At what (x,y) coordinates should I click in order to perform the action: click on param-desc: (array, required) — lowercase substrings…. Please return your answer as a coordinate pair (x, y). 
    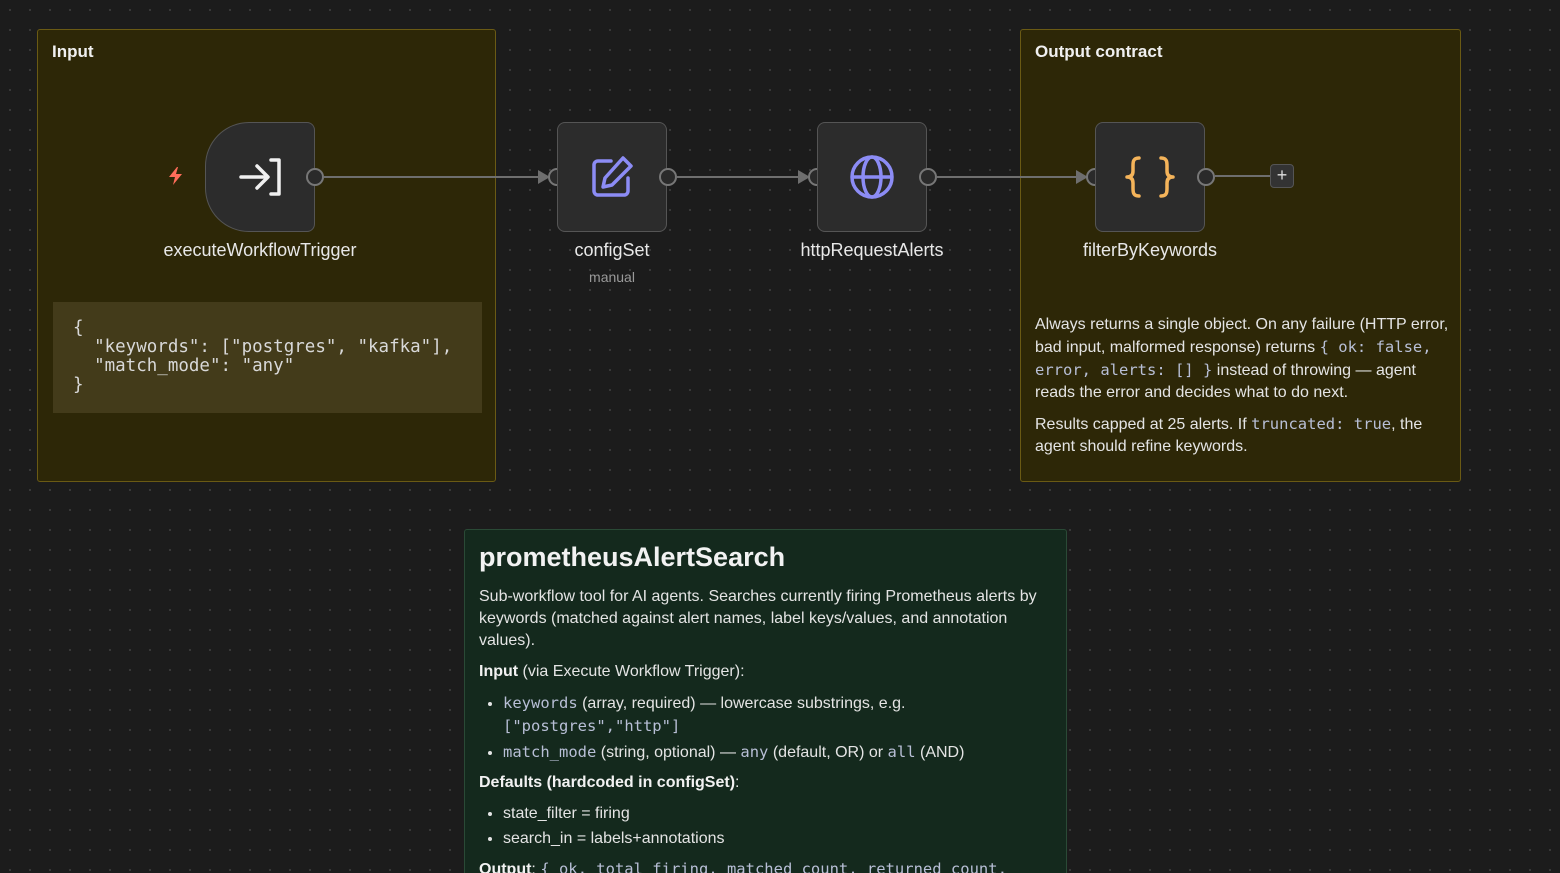
    Looking at the image, I should click on (741, 703).